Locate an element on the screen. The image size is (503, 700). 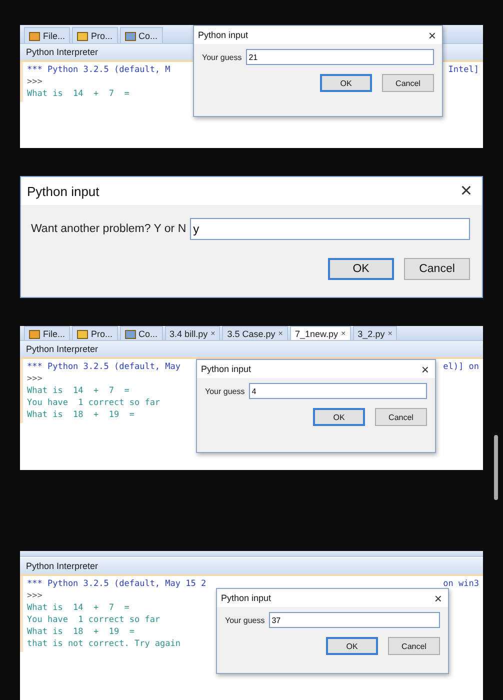
console-line: Intel] is located at coordinates (463, 70).